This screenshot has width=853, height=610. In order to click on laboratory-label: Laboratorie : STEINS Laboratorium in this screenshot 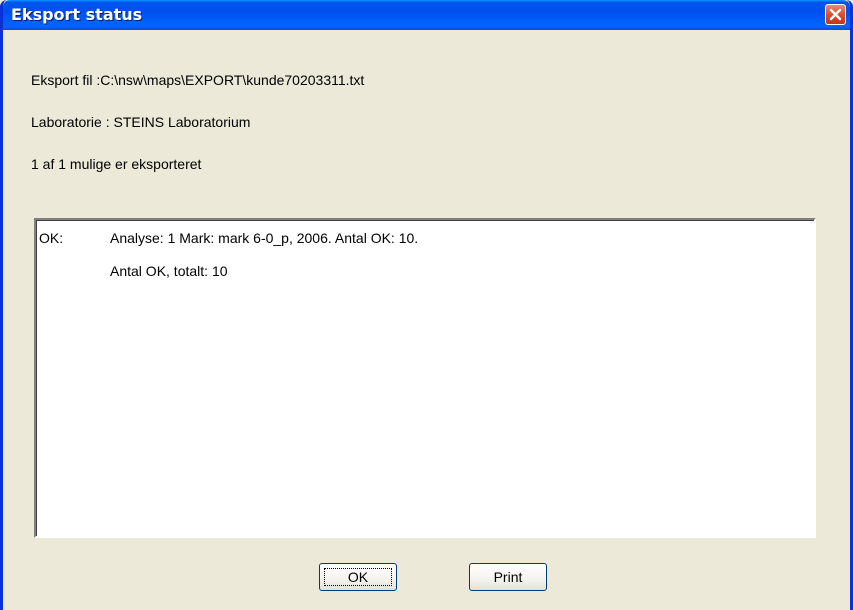, I will do `click(141, 122)`.